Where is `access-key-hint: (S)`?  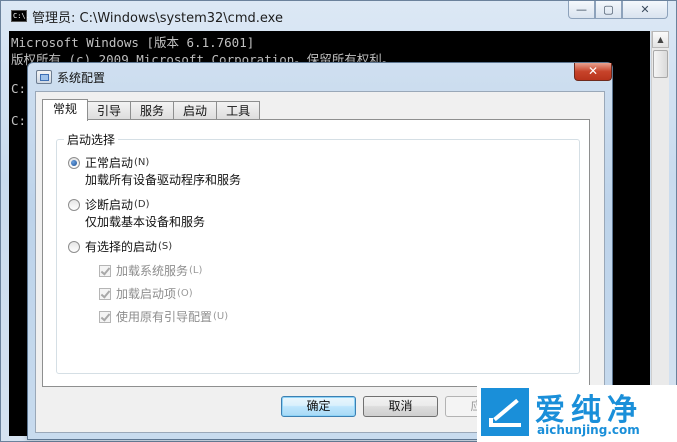
access-key-hint: (S) is located at coordinates (165, 246).